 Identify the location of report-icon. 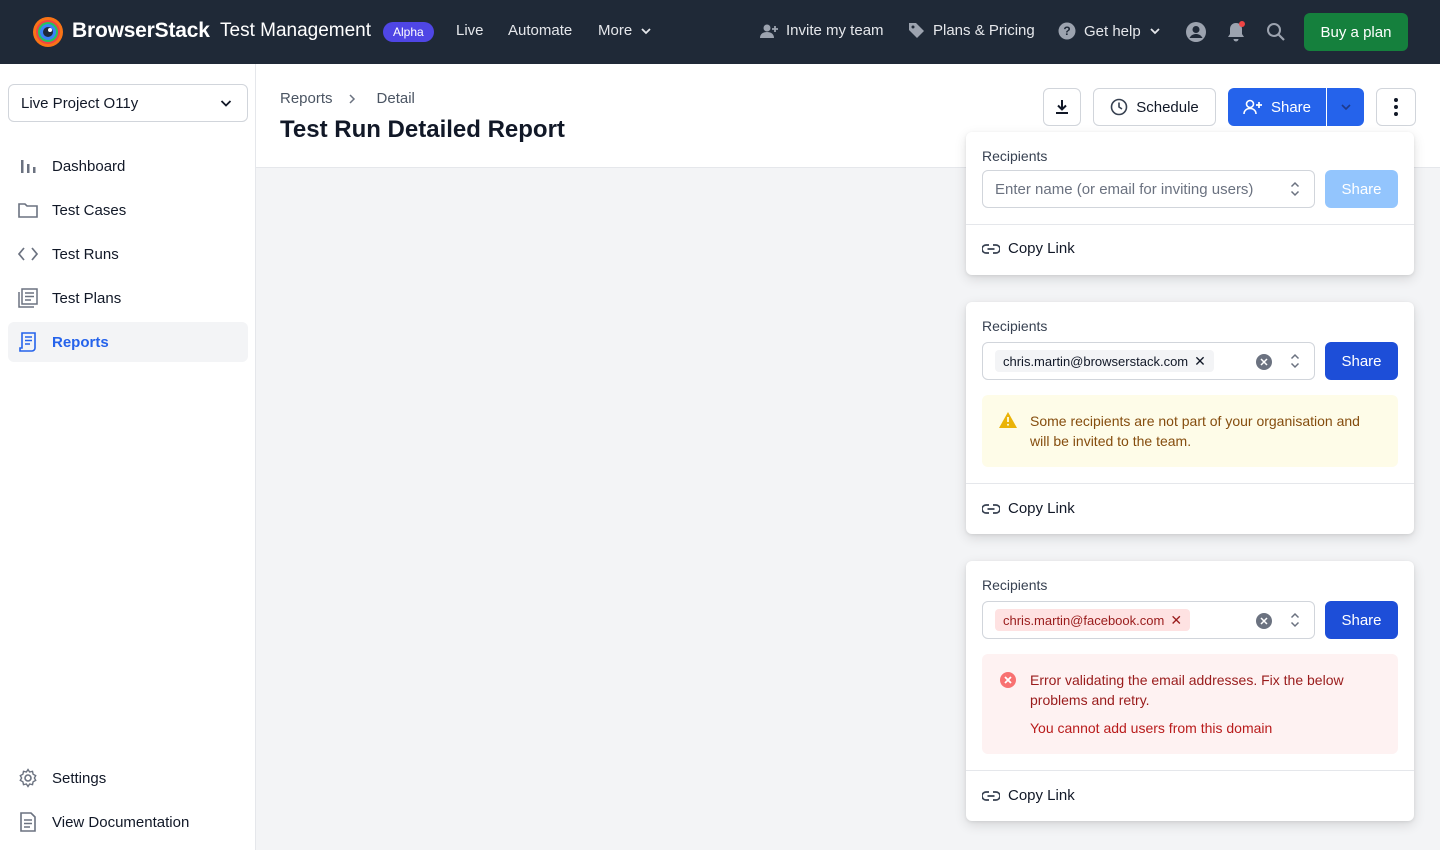
(28, 342).